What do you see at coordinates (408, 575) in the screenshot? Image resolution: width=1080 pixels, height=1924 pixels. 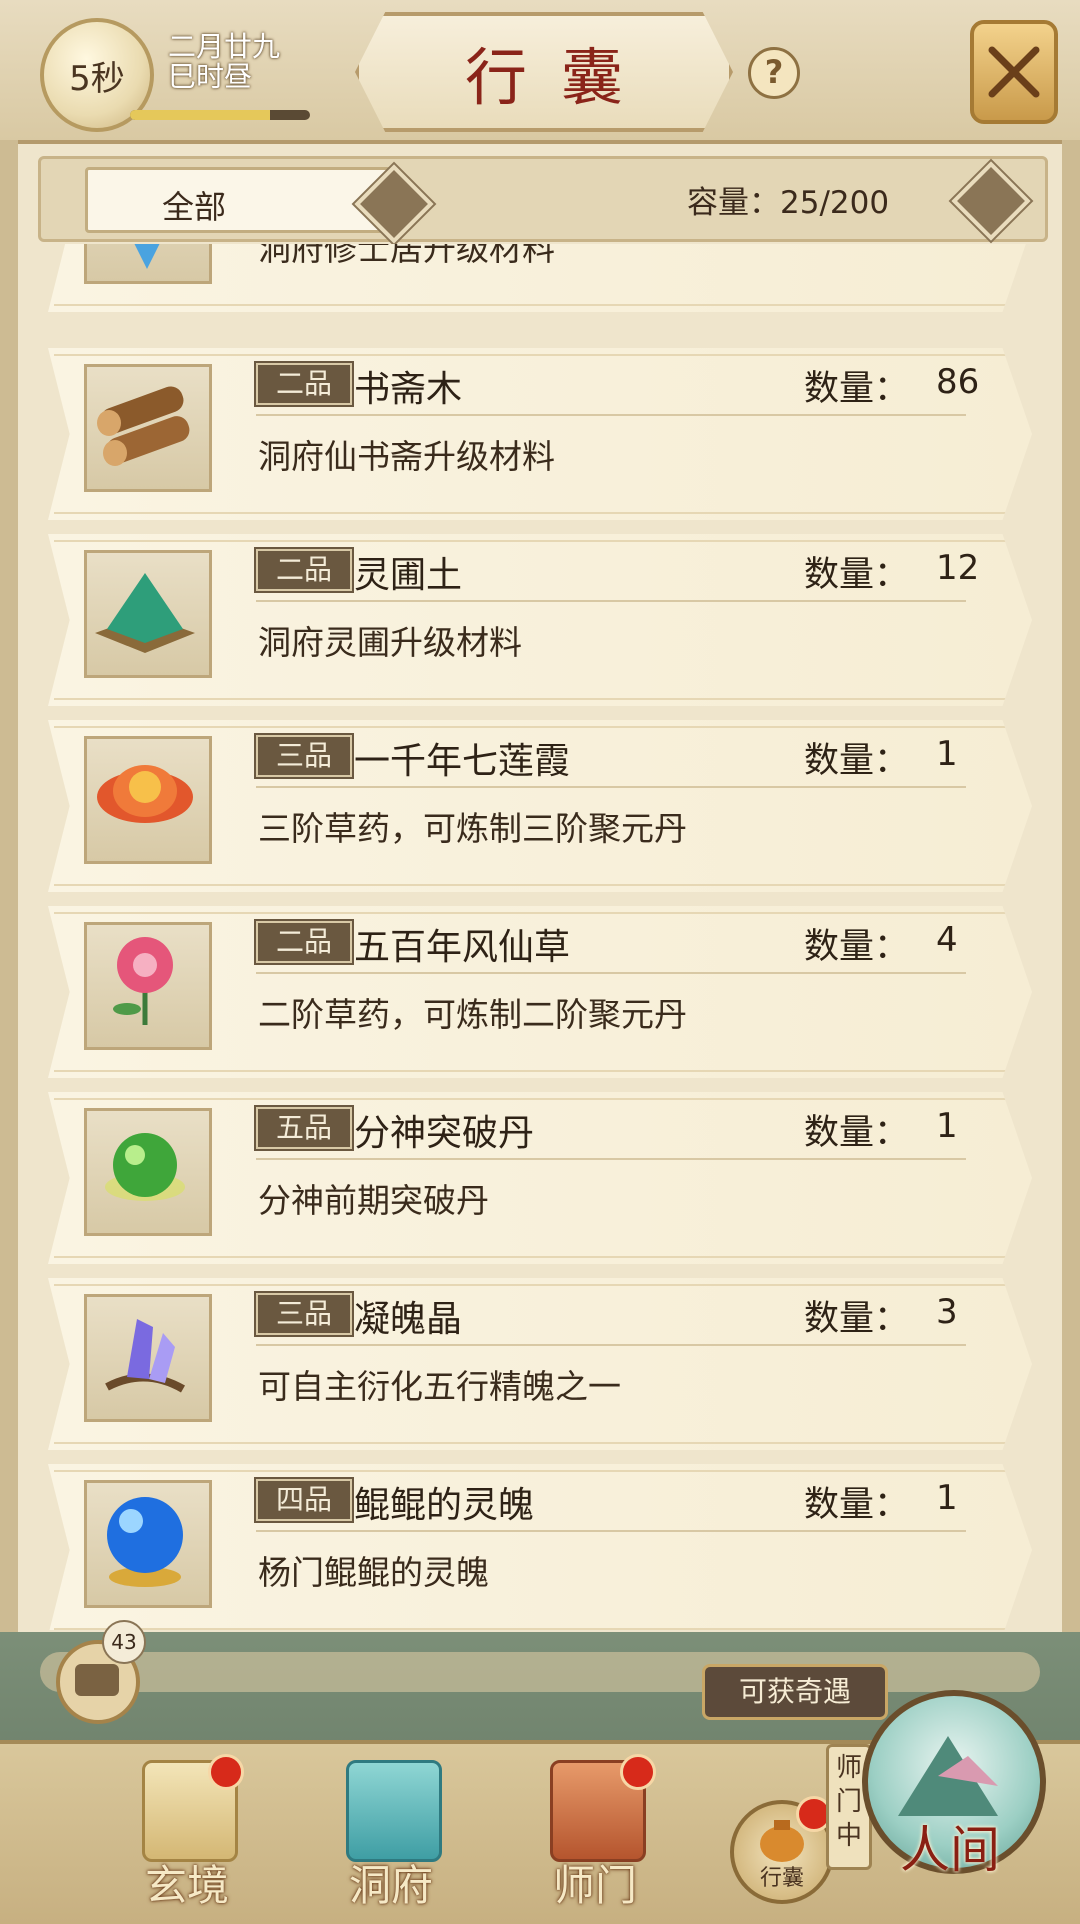 I see `item-name: 灵圃土` at bounding box center [408, 575].